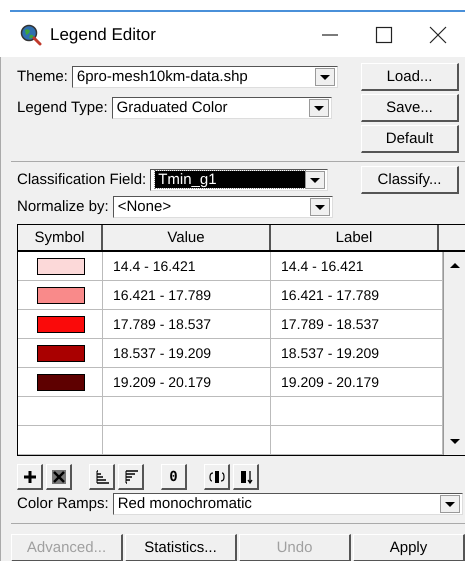 The width and height of the screenshot is (465, 561). Describe the element at coordinates (154, 266) in the screenshot. I see `value-cell: 14.4 - 16.421` at that location.